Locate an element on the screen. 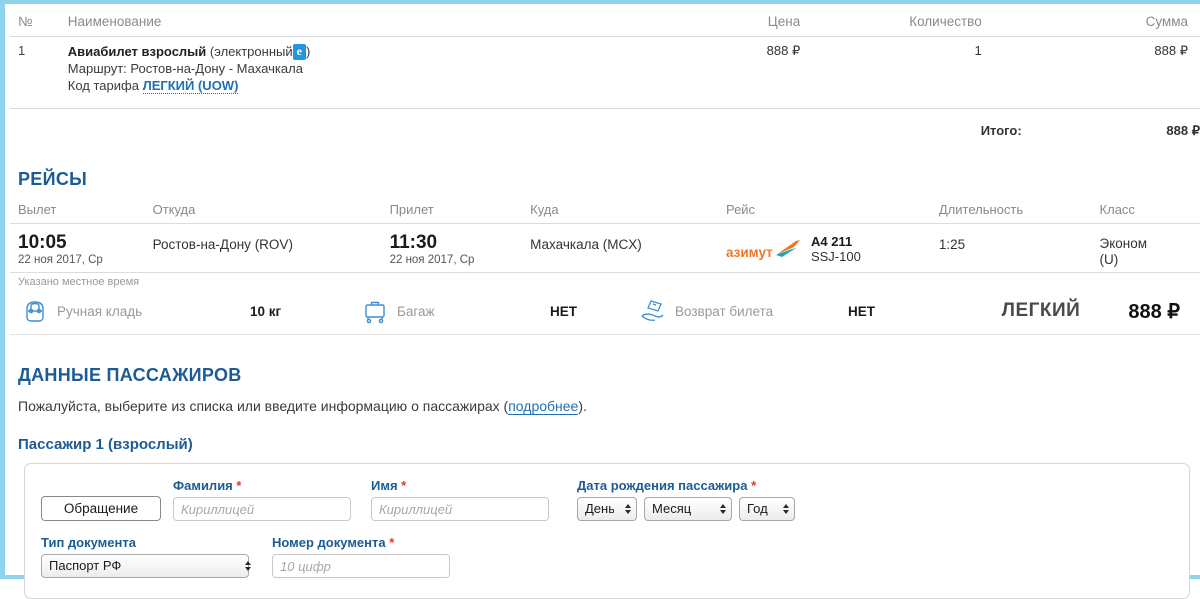 Image resolution: width=1200 pixels, height=599 pixels. firstname-label-text: Имя is located at coordinates (384, 485).